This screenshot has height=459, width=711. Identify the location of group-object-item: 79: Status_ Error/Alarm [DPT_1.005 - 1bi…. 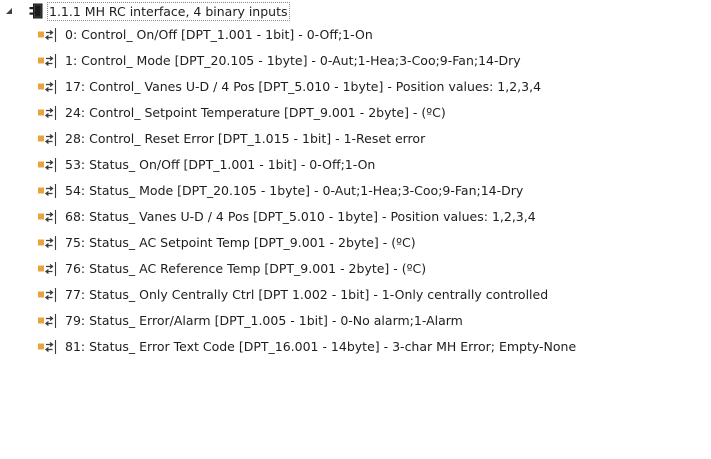
(355, 321).